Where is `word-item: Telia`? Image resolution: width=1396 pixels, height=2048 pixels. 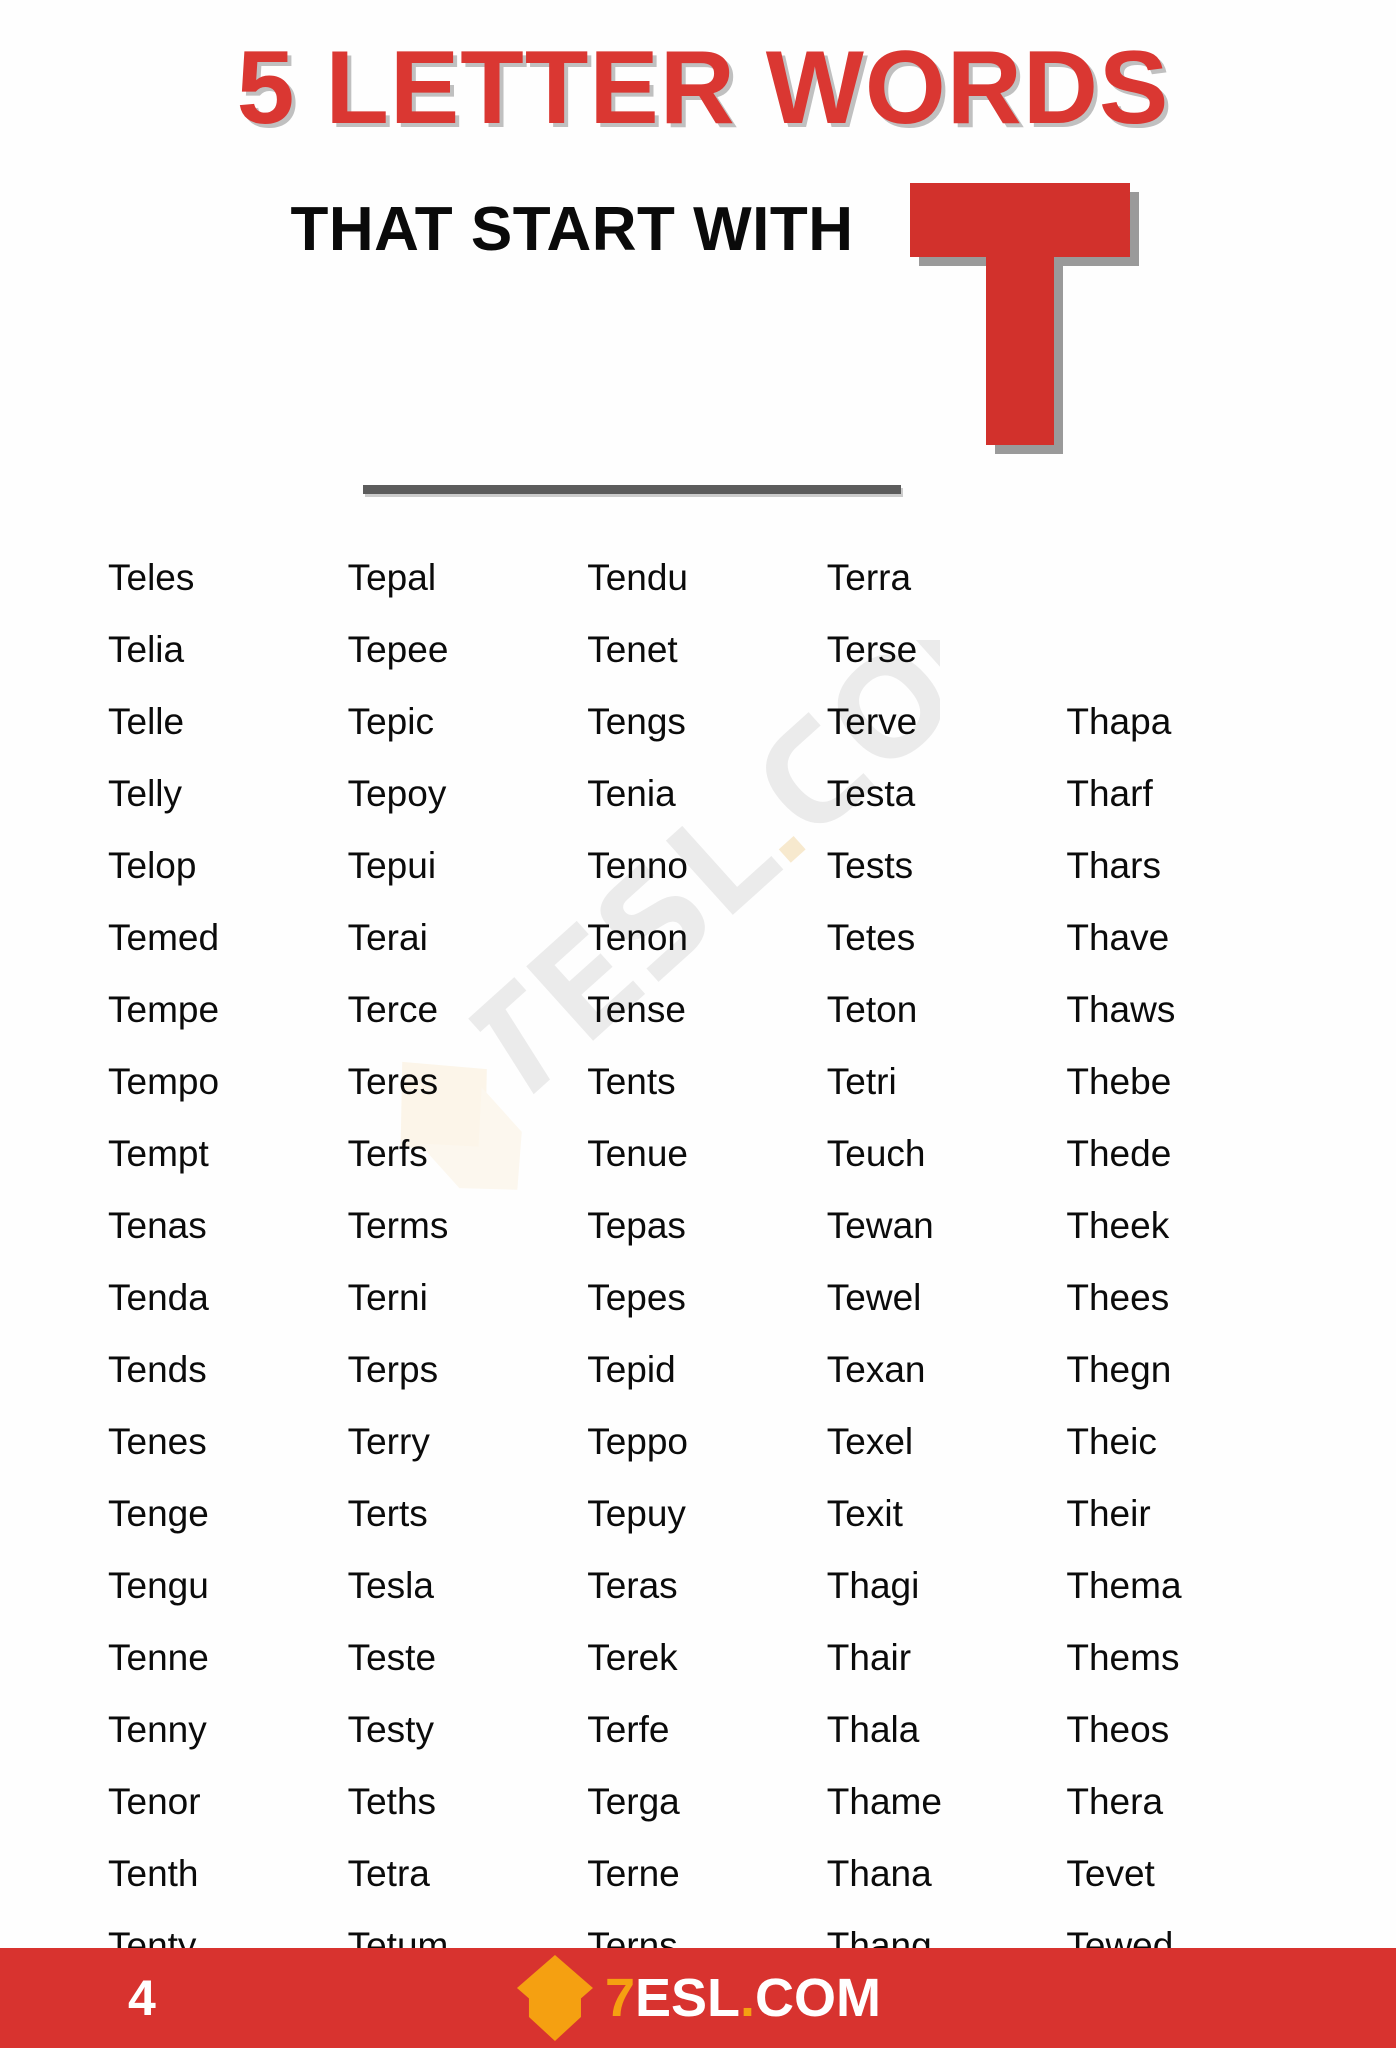 word-item: Telia is located at coordinates (146, 650).